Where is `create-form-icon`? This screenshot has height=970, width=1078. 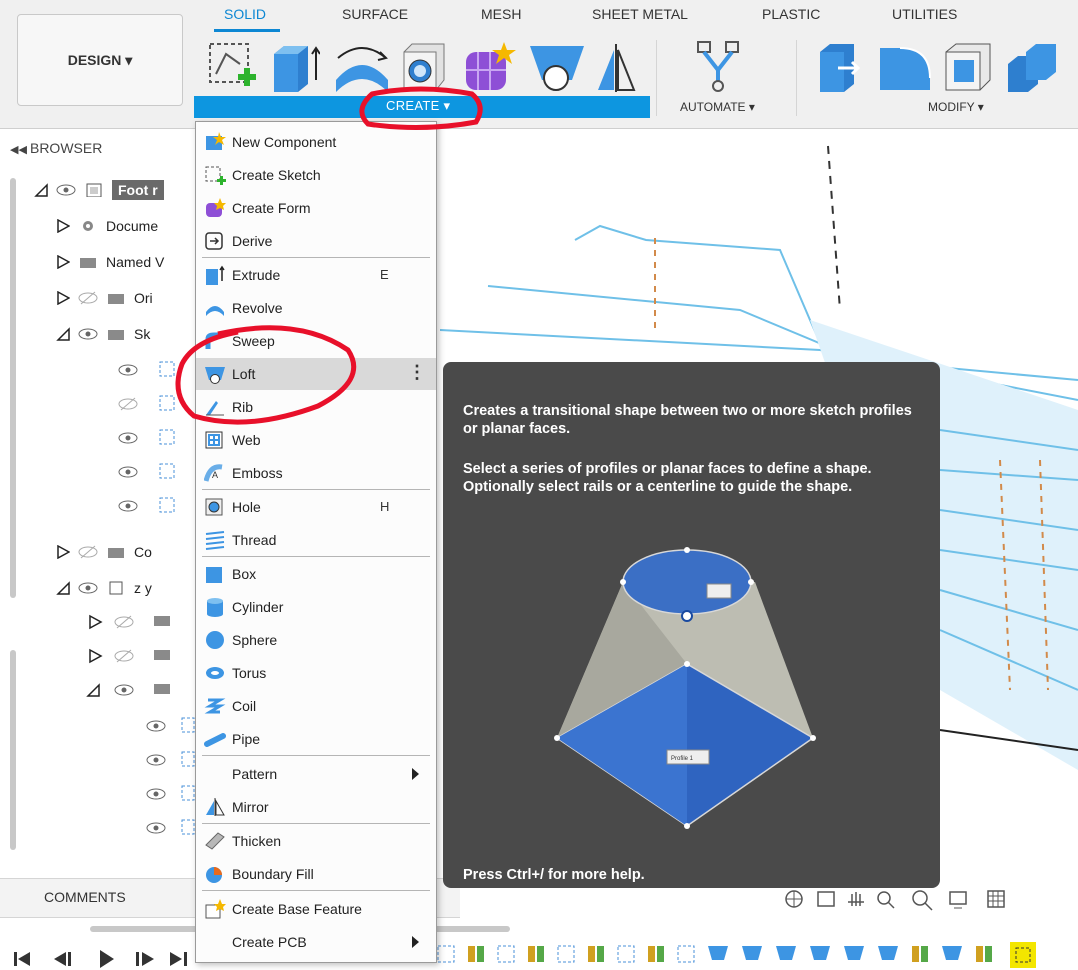
create-form-icon is located at coordinates (489, 67).